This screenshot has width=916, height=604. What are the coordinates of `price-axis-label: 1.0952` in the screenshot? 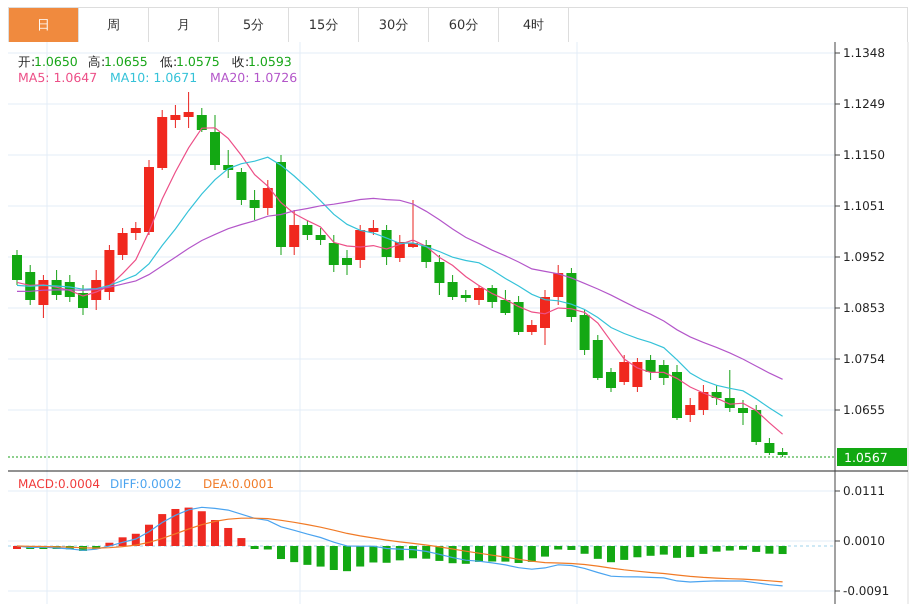 It's located at (864, 257).